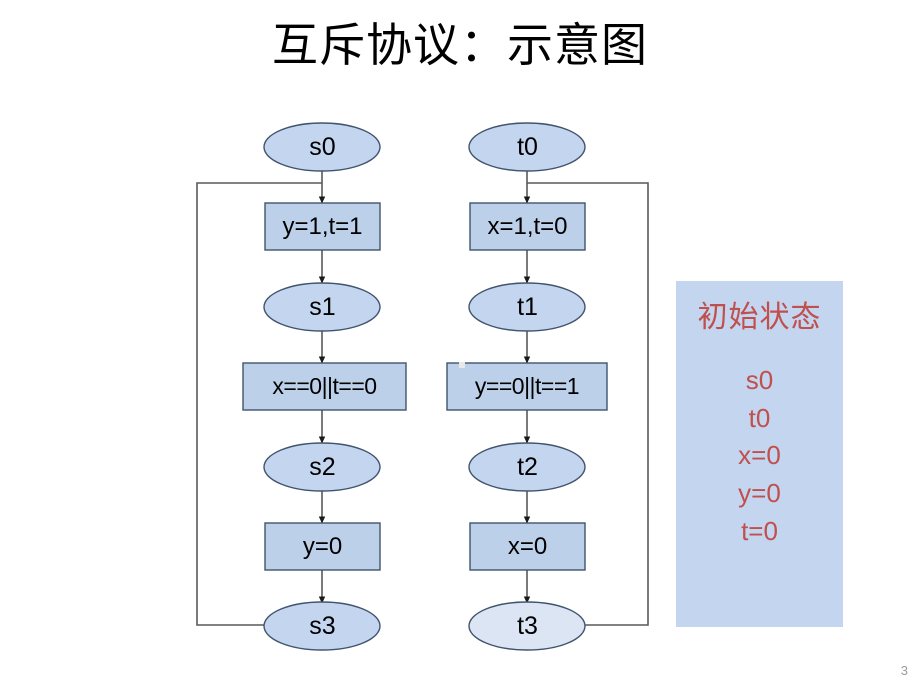 The image size is (920, 690). I want to click on node-s-cond, so click(324, 386).